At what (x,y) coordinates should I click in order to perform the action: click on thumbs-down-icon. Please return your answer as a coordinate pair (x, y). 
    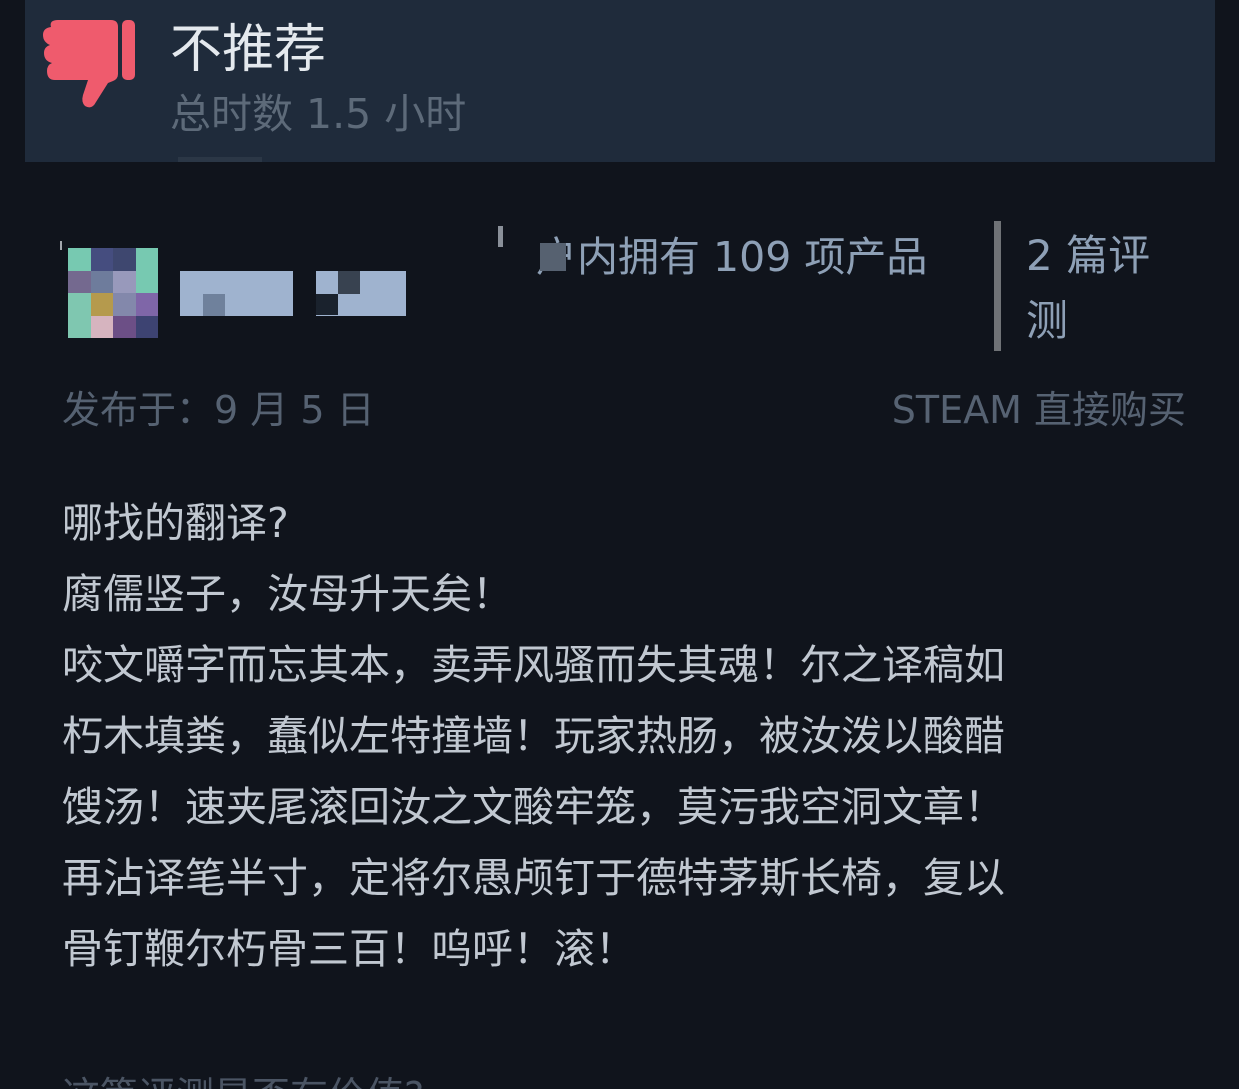
    Looking at the image, I should click on (89, 64).